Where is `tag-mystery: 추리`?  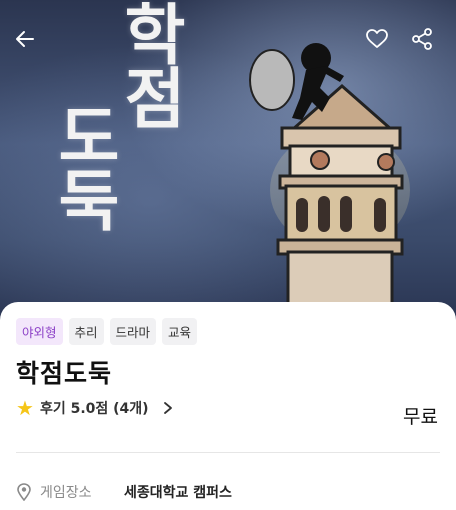 tag-mystery: 추리 is located at coordinates (86, 331).